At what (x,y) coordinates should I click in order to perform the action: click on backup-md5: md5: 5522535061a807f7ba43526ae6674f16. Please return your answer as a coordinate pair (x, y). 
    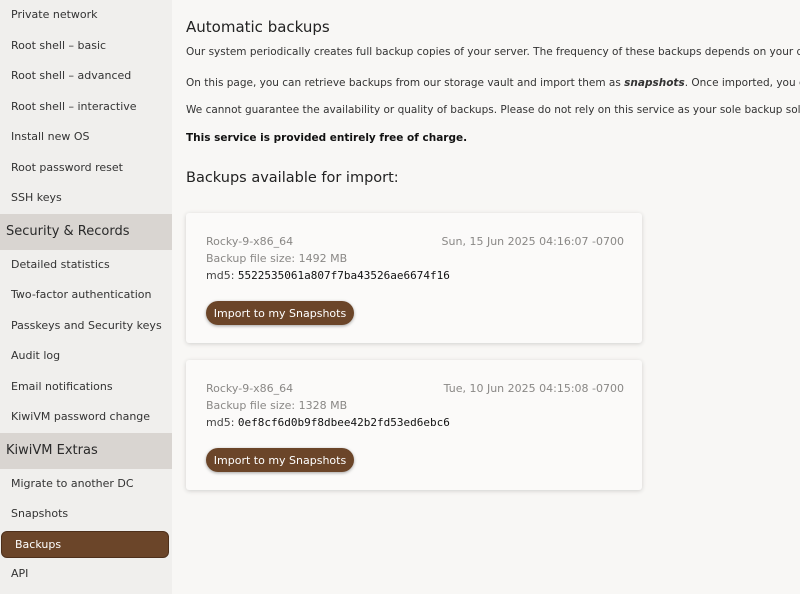
    Looking at the image, I should click on (328, 275).